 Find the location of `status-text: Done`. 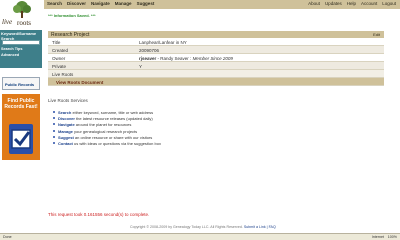

status-text: Done is located at coordinates (7, 237).